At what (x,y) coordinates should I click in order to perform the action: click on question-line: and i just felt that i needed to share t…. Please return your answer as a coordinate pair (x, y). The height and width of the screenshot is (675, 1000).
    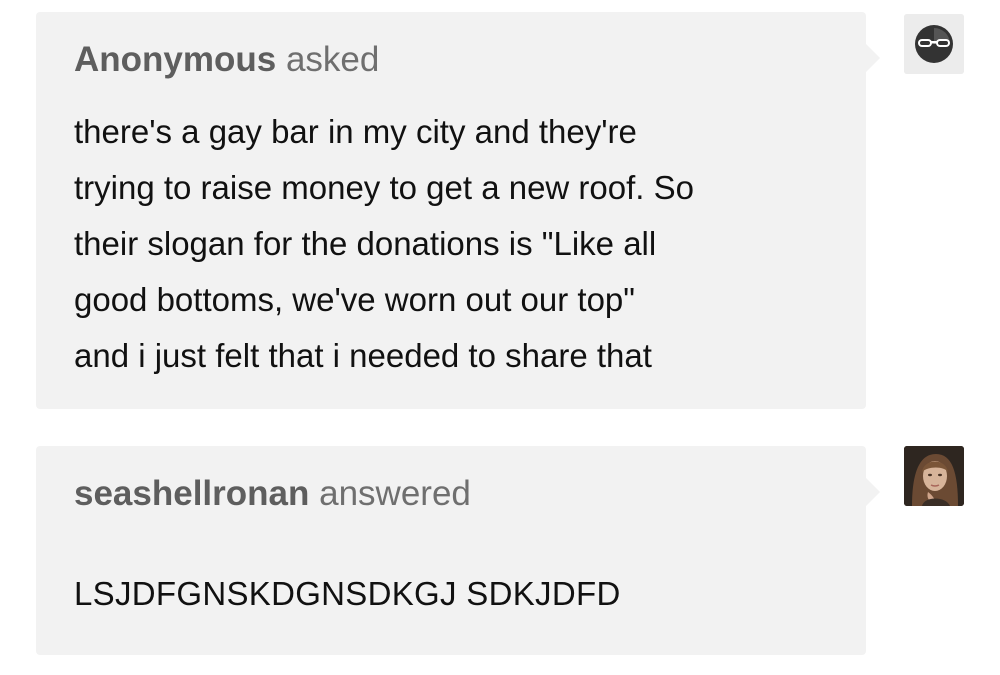
    Looking at the image, I should click on (363, 355).